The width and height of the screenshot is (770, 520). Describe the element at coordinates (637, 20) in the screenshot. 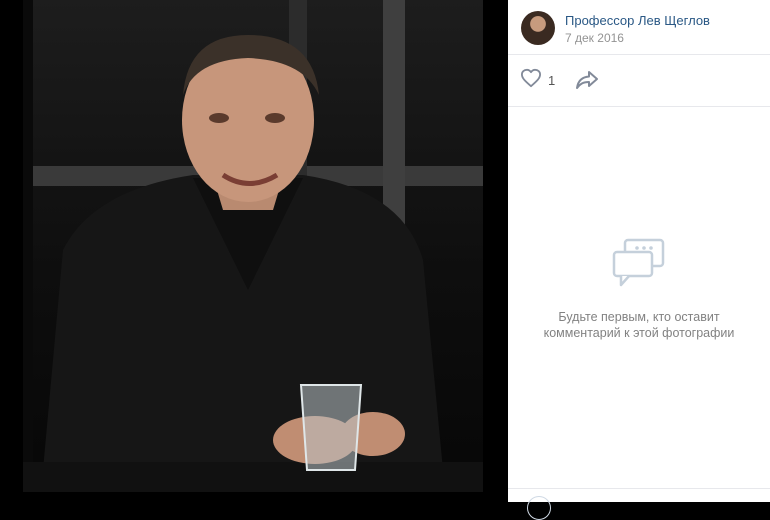

I see `author-name-link: Профессор Лев Щеглов` at that location.